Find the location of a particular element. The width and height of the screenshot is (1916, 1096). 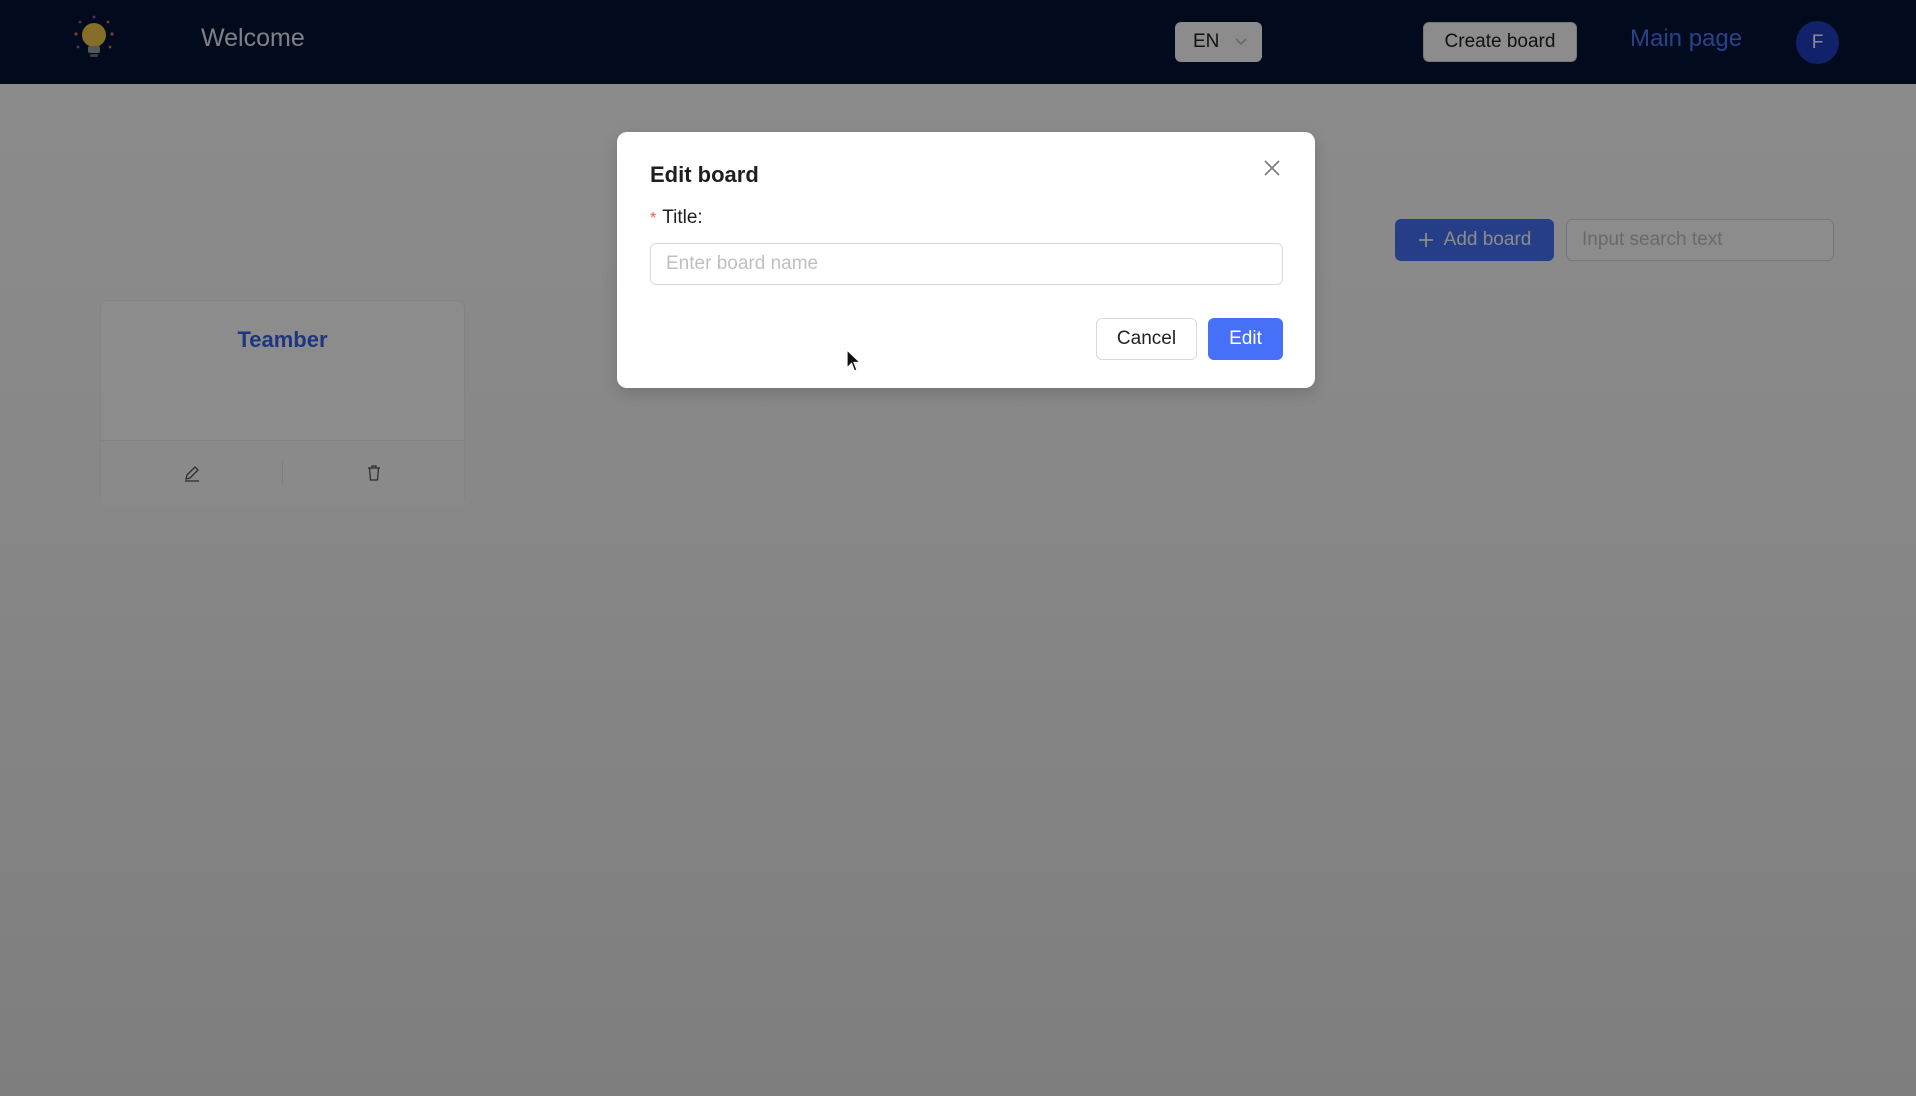

modal-title: Edit board is located at coordinates (704, 174).